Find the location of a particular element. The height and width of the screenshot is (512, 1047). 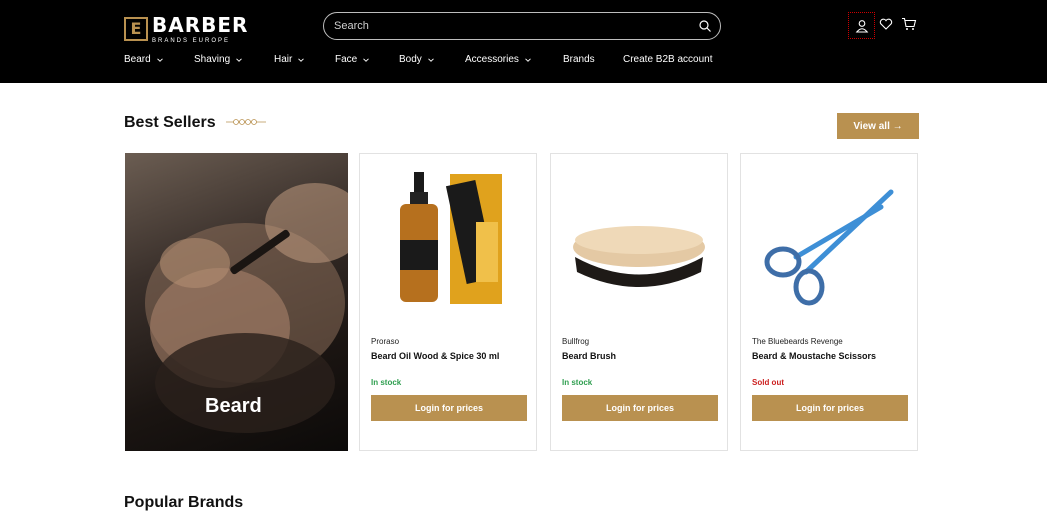

account-button is located at coordinates (861, 25).